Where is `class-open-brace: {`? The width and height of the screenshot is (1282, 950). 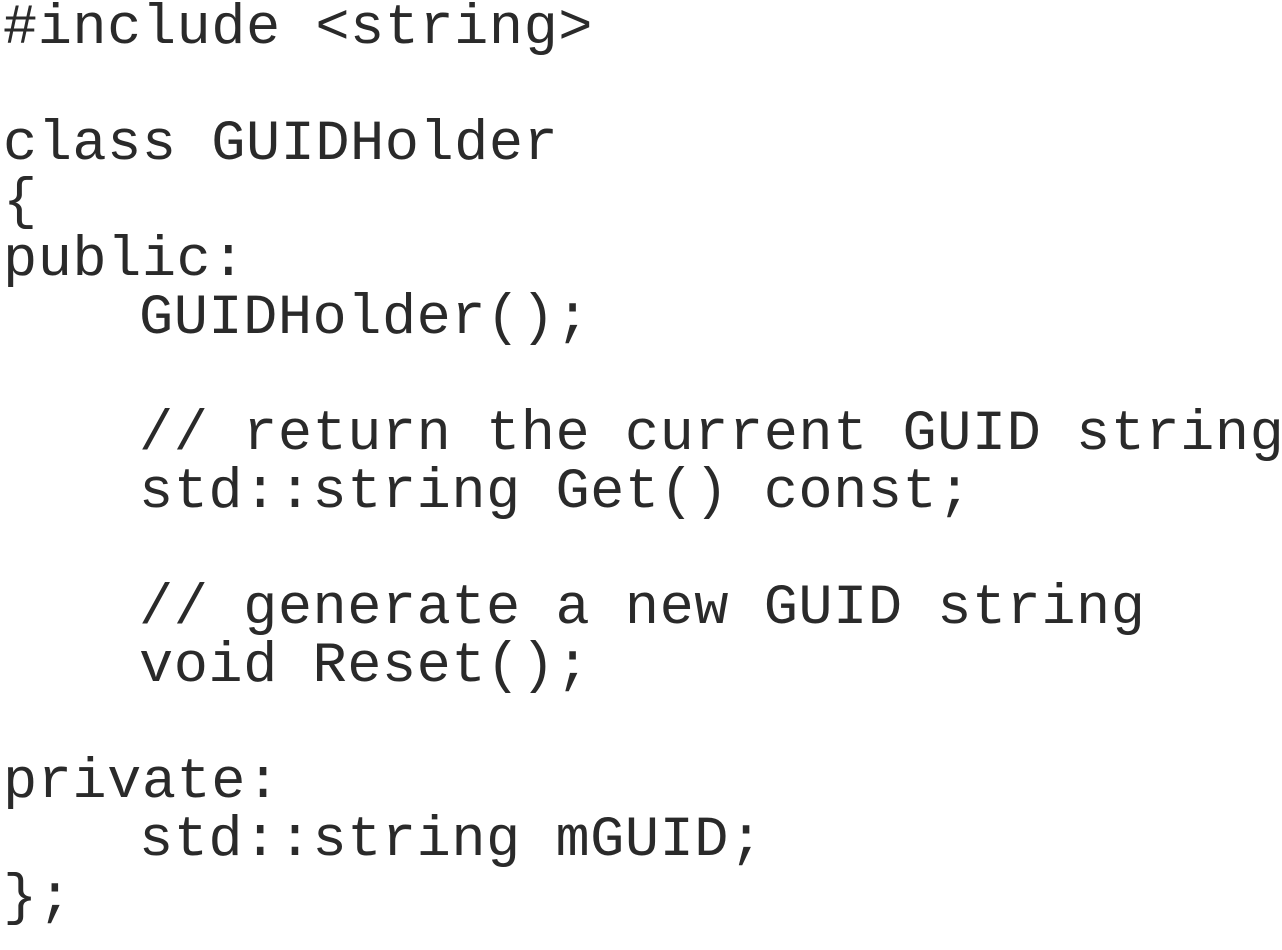
class-open-brace: { is located at coordinates (20, 203).